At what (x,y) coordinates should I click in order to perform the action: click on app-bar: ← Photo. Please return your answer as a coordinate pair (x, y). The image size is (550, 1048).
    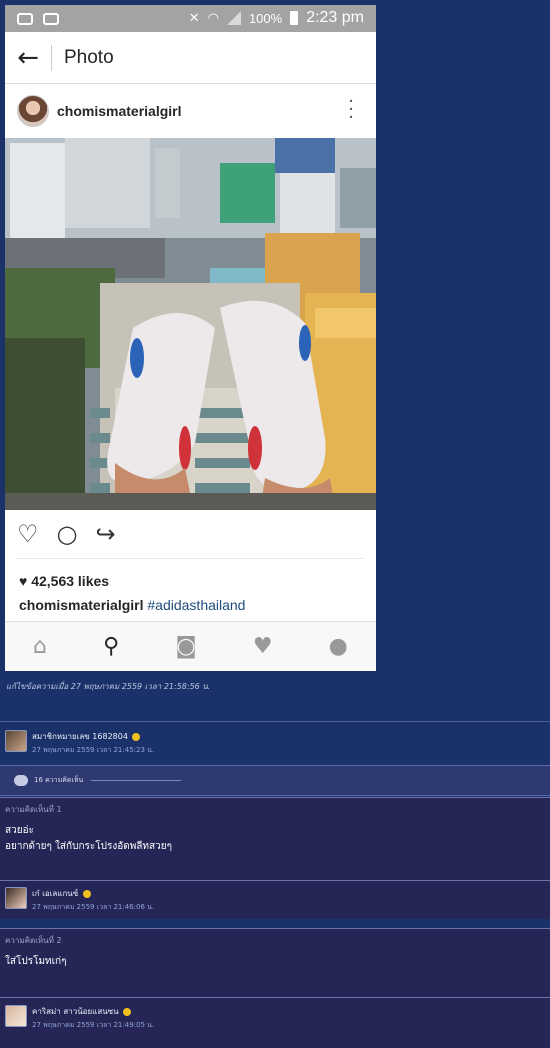
    Looking at the image, I should click on (190, 58).